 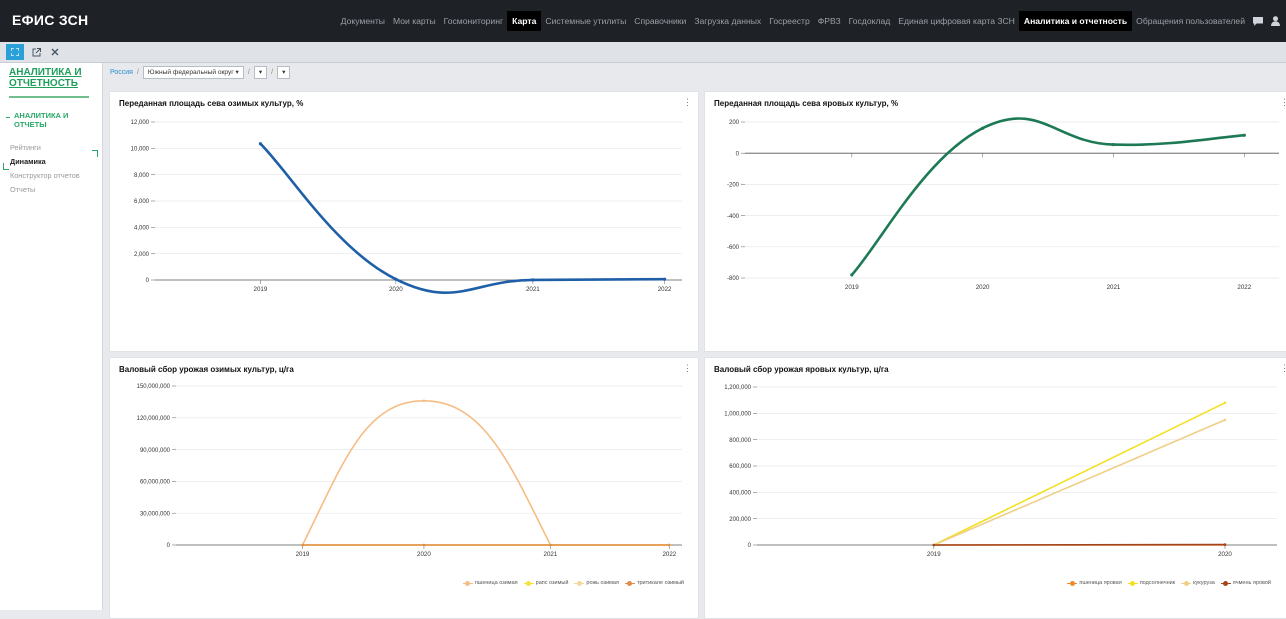 What do you see at coordinates (193, 72) in the screenshot?
I see `district-select: Южный федеральный округ ▾` at bounding box center [193, 72].